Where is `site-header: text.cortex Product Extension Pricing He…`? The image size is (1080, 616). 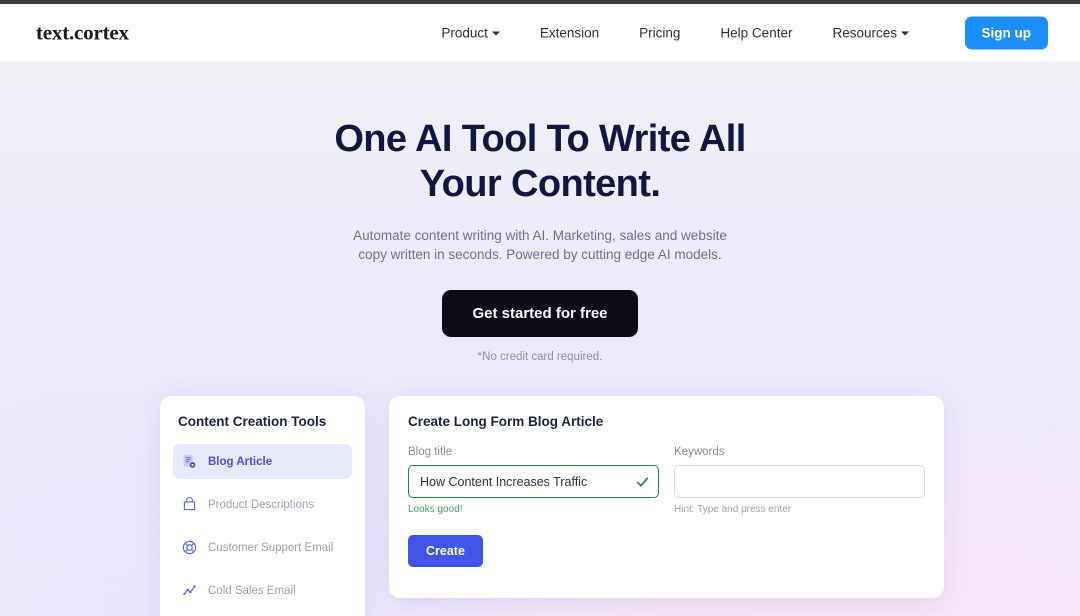 site-header: text.cortex Product Extension Pricing He… is located at coordinates (540, 32).